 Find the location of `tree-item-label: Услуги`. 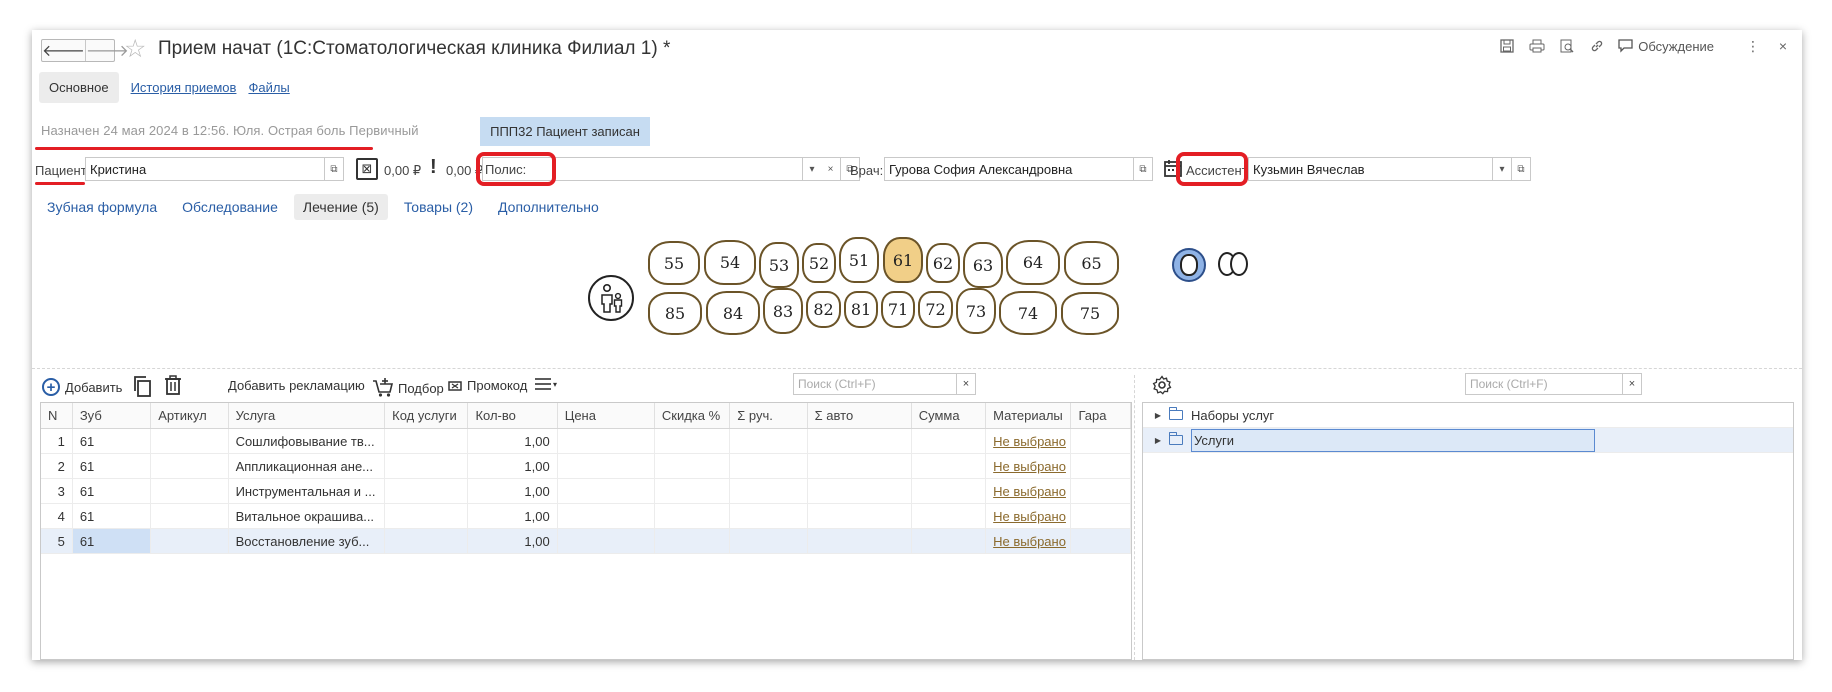

tree-item-label: Услуги is located at coordinates (1393, 440).